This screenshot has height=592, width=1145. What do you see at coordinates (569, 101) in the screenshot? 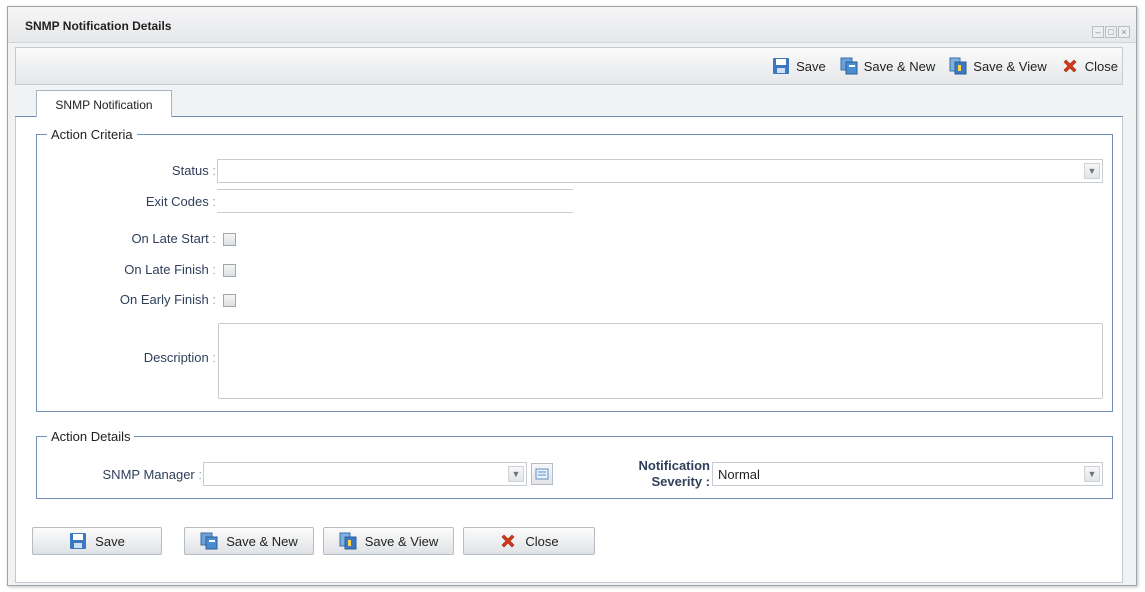
I see `tab-strip: SNMP Notification` at bounding box center [569, 101].